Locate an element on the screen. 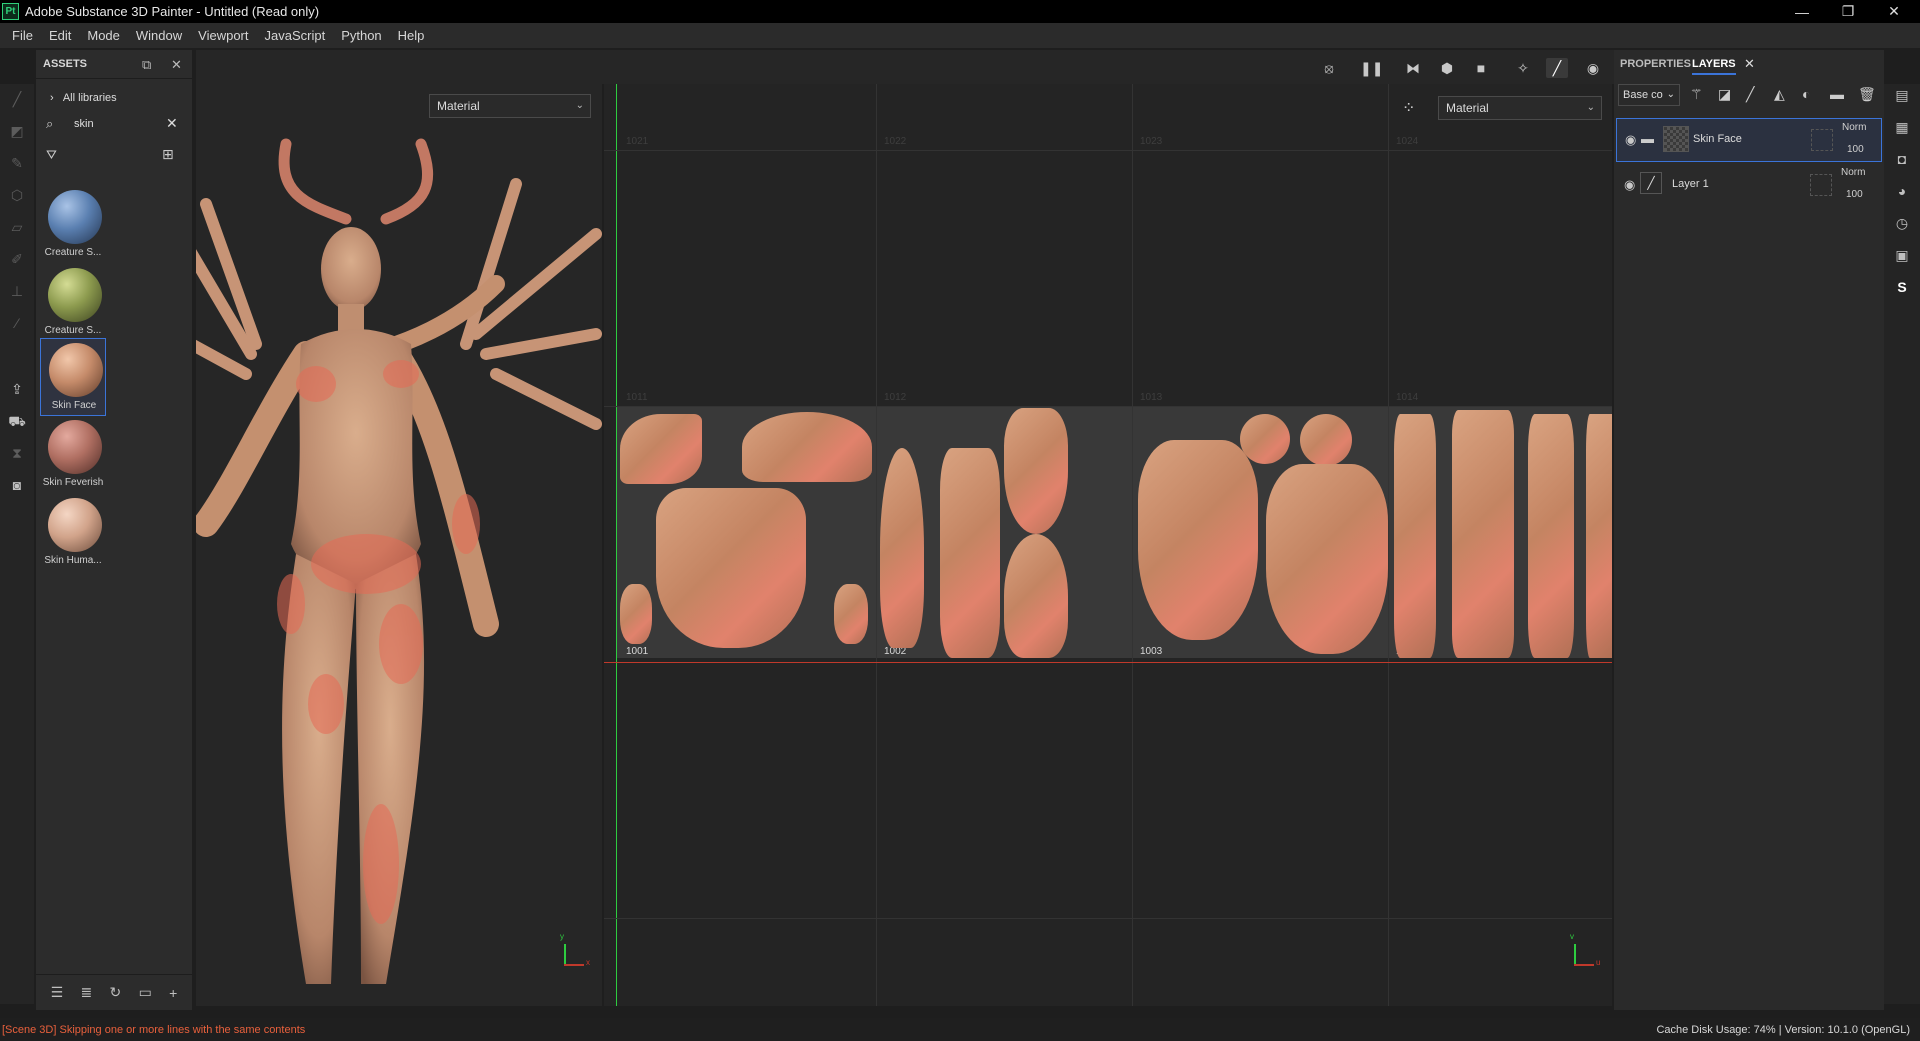  add-icon: + is located at coordinates (173, 993).